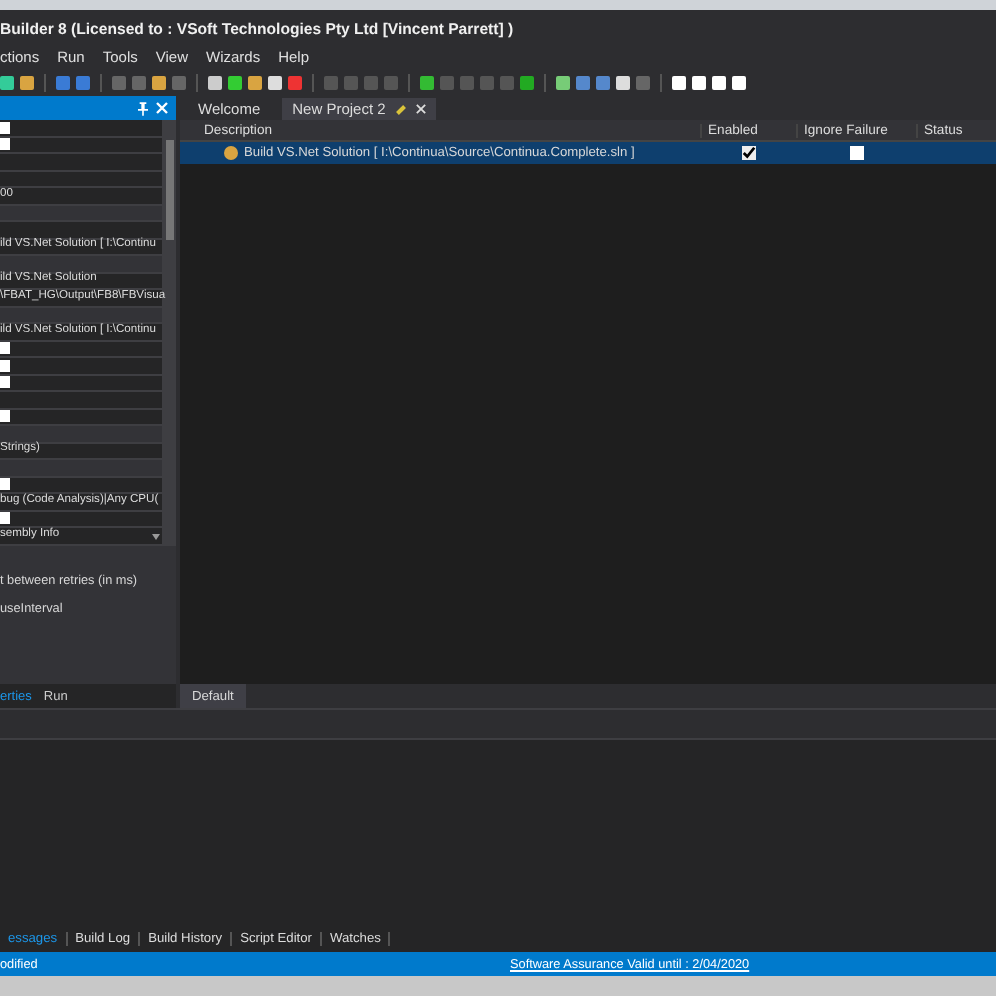 This screenshot has height=996, width=996. I want to click on pin-icon, so click(143, 108).